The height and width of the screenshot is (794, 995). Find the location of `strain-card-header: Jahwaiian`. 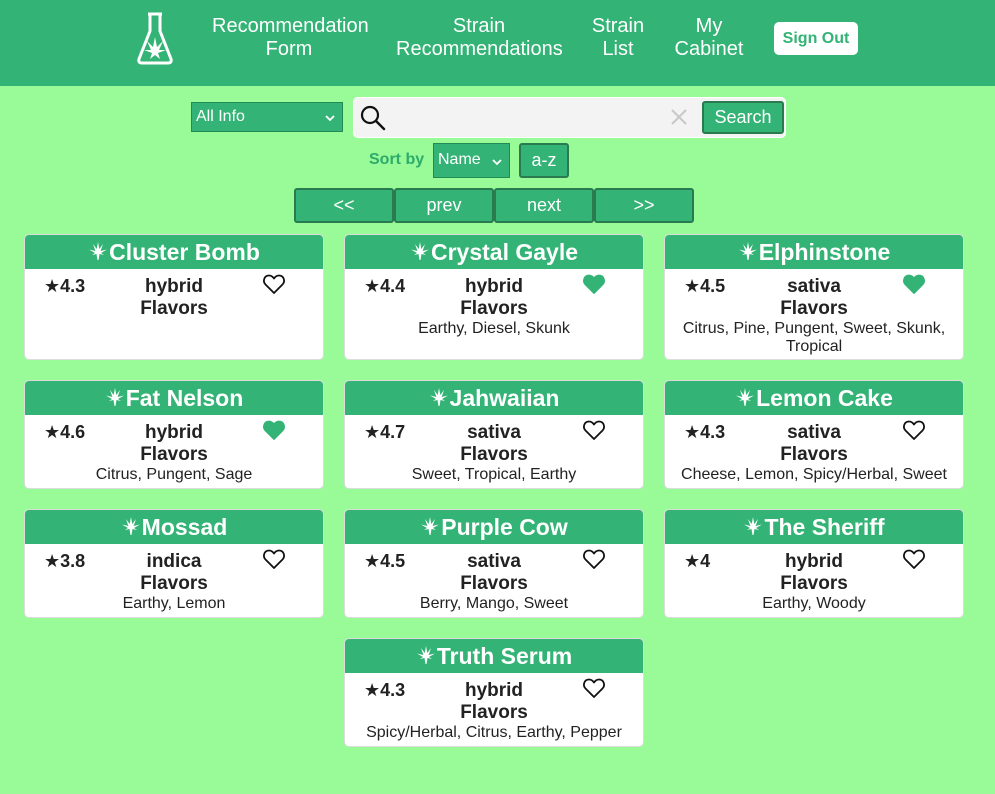

strain-card-header: Jahwaiian is located at coordinates (494, 398).